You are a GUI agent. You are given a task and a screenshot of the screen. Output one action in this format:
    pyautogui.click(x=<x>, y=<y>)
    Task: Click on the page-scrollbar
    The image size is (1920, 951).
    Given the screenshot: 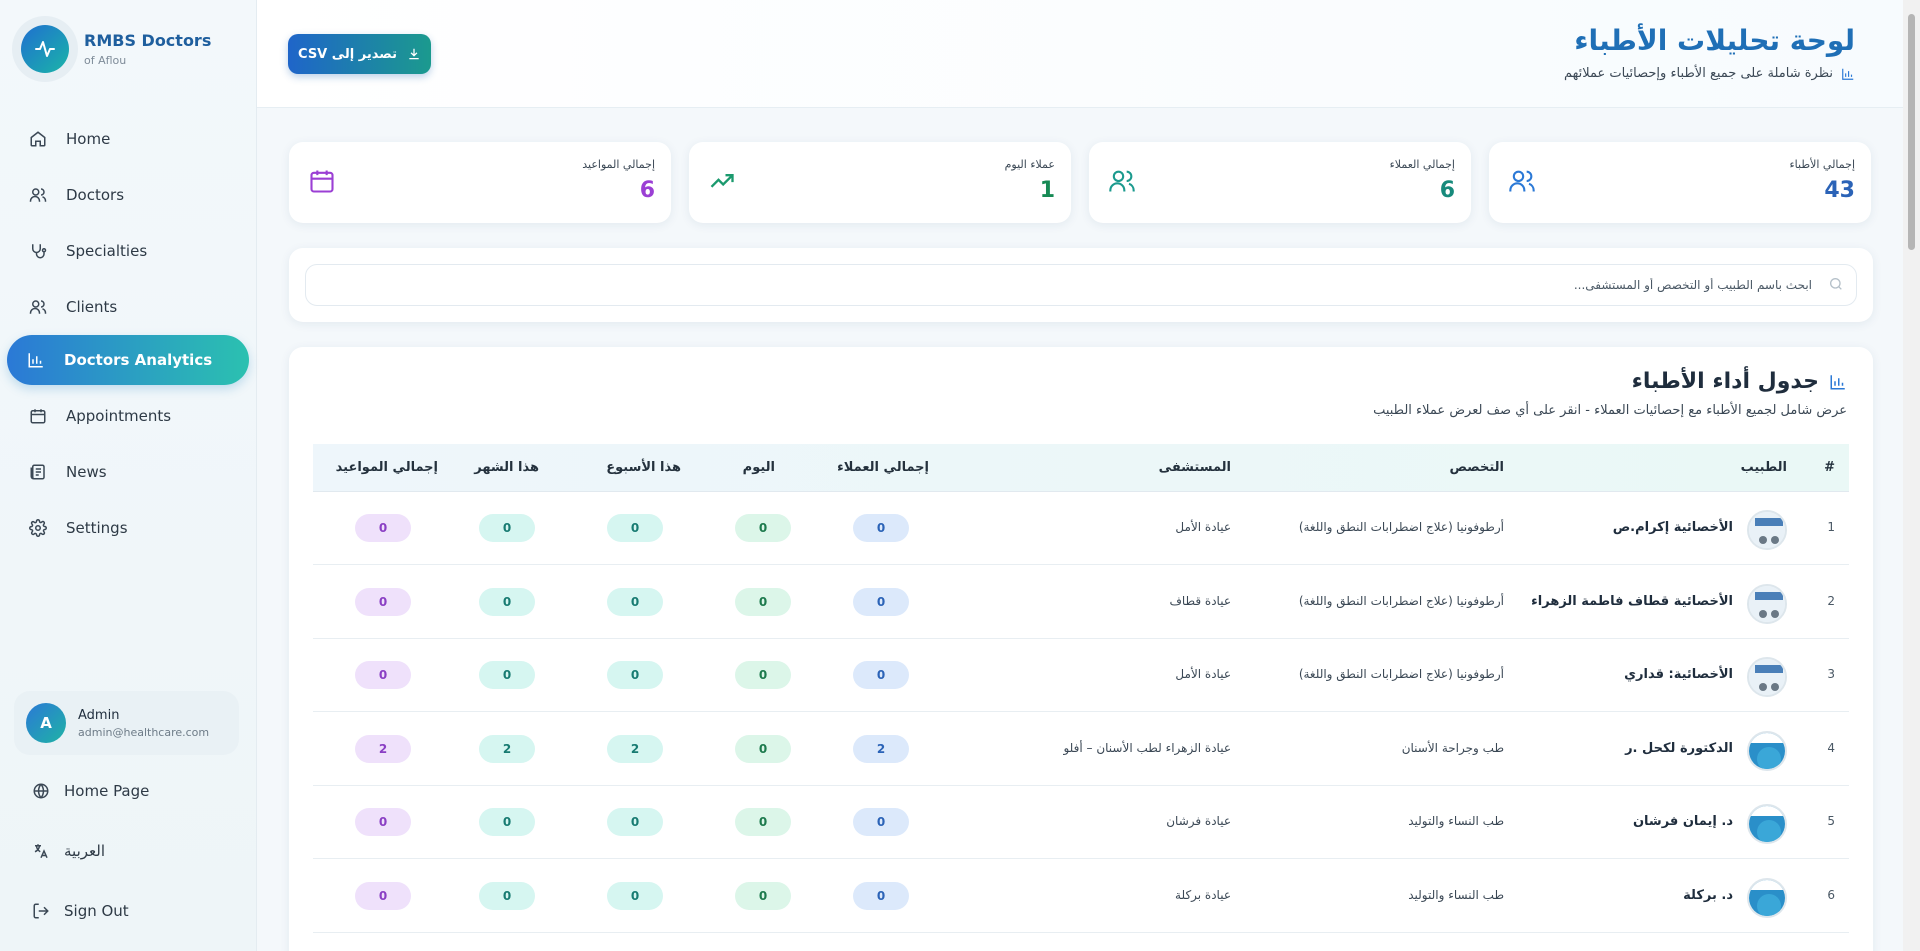 What is the action you would take?
    pyautogui.click(x=1911, y=475)
    